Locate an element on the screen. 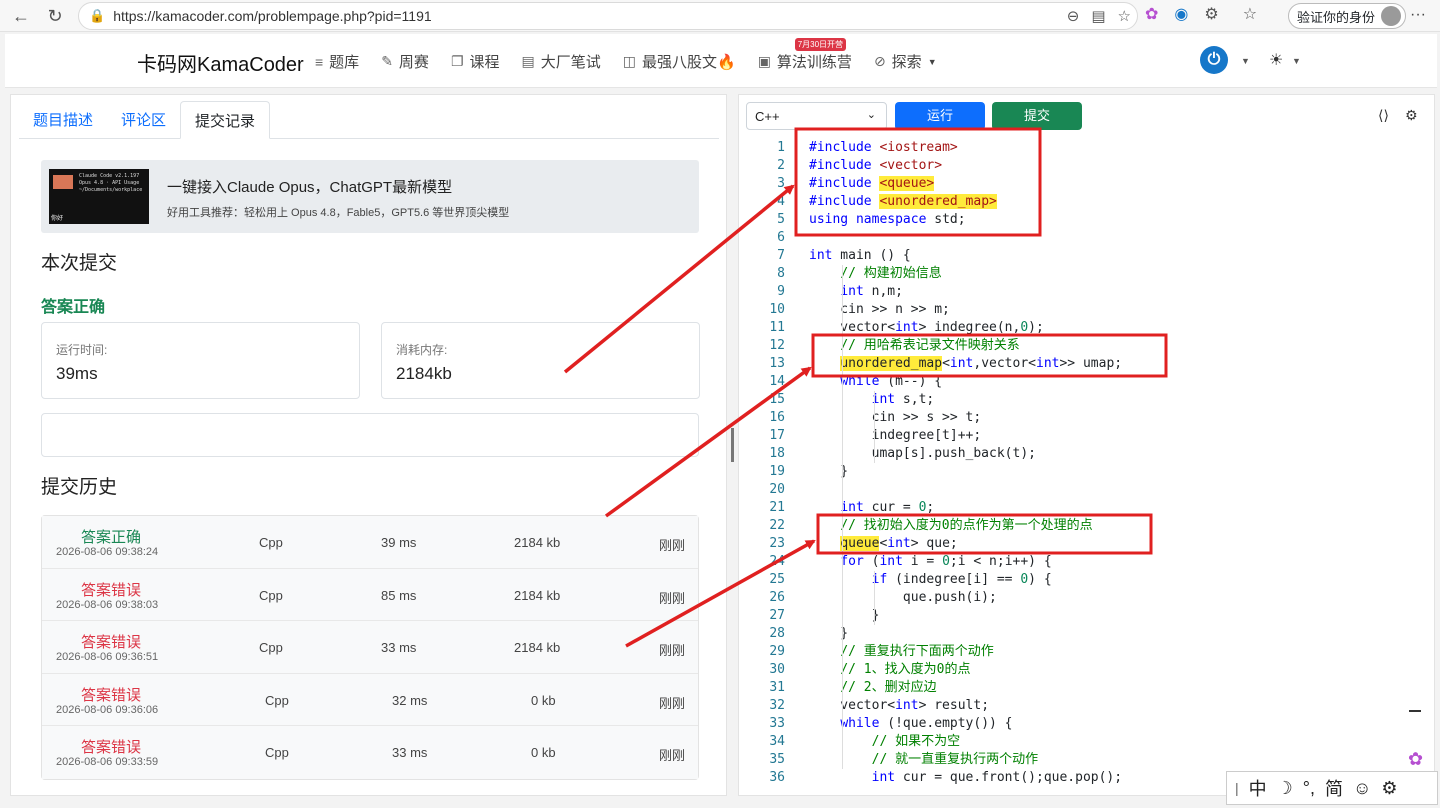  submission-memory: 2184 kb is located at coordinates (537, 595).